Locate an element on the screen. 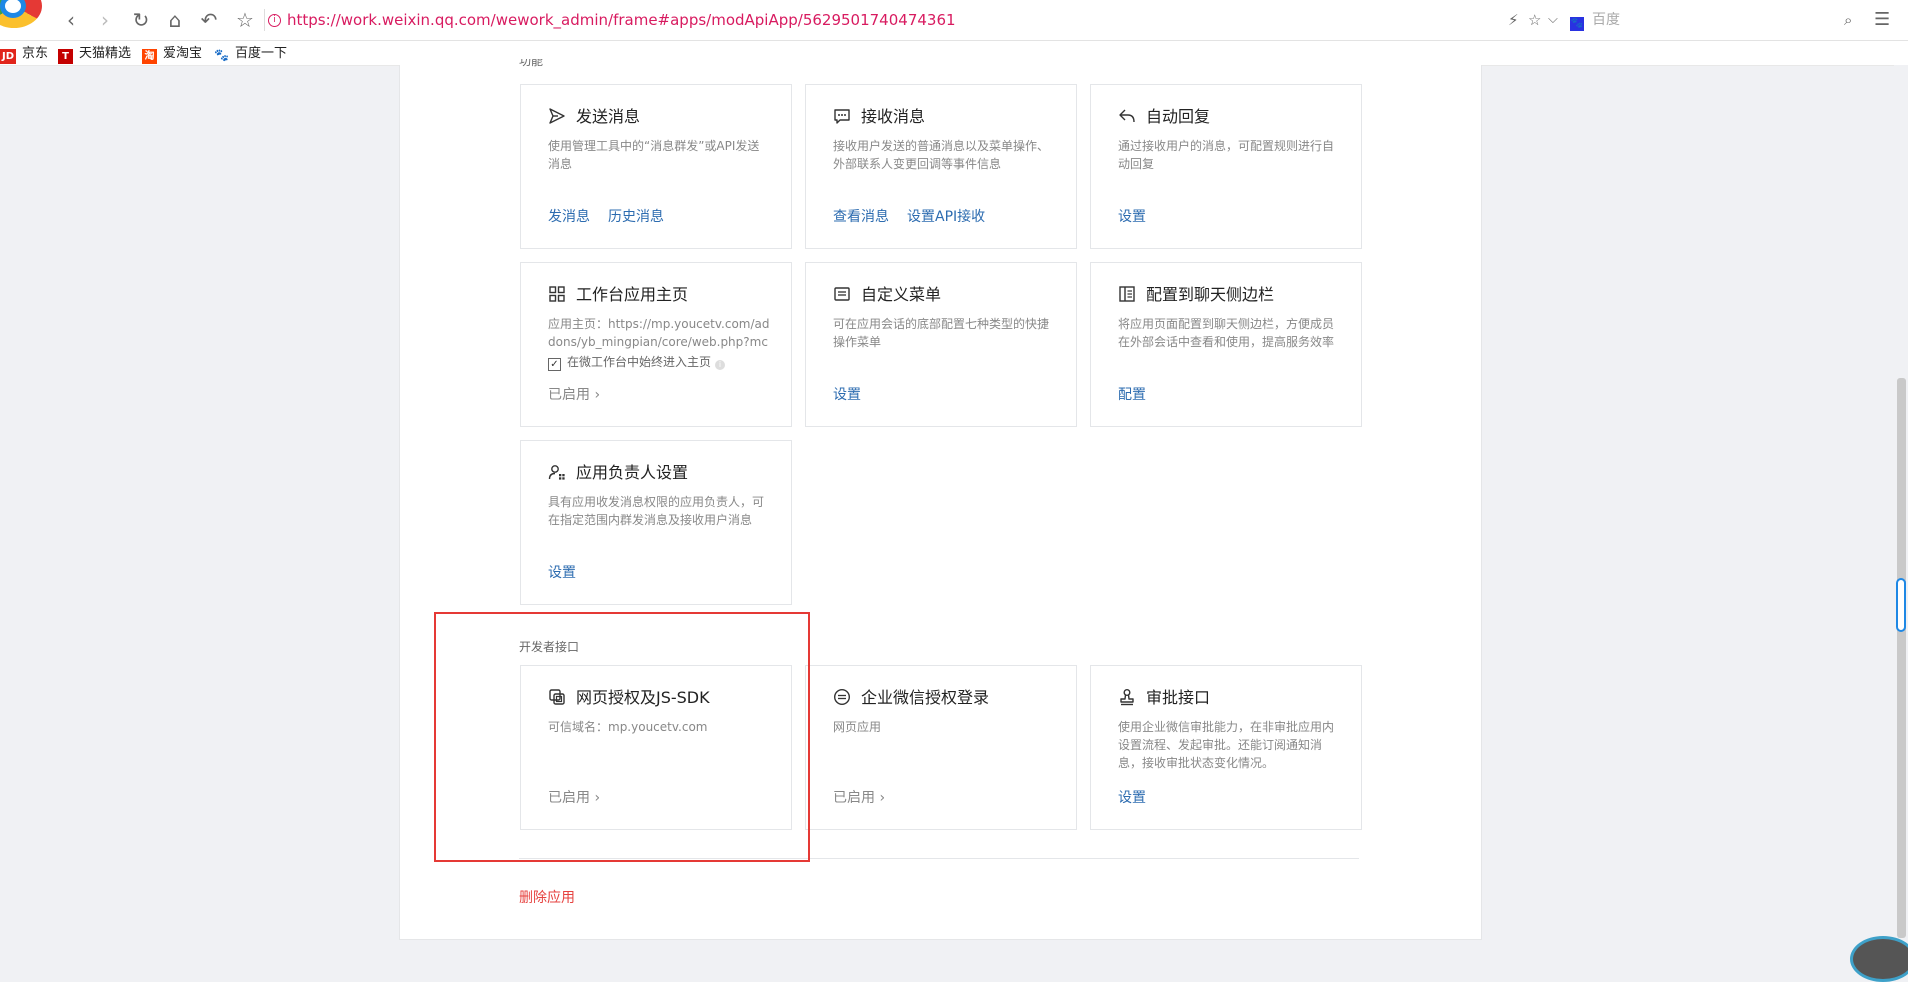 The height and width of the screenshot is (982, 1908). floating-widget-icon is located at coordinates (1879, 959).